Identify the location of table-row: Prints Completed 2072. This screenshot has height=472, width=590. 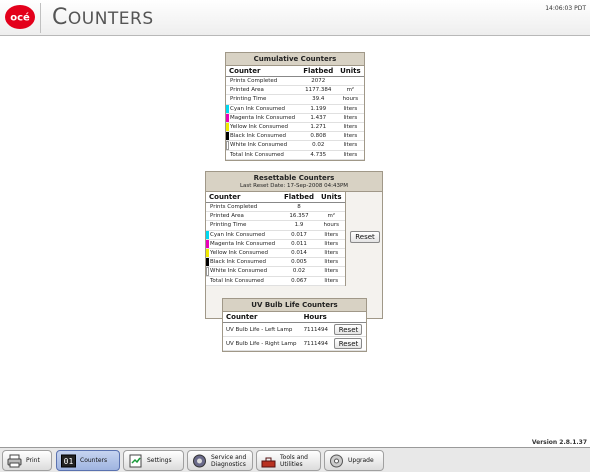
(295, 81).